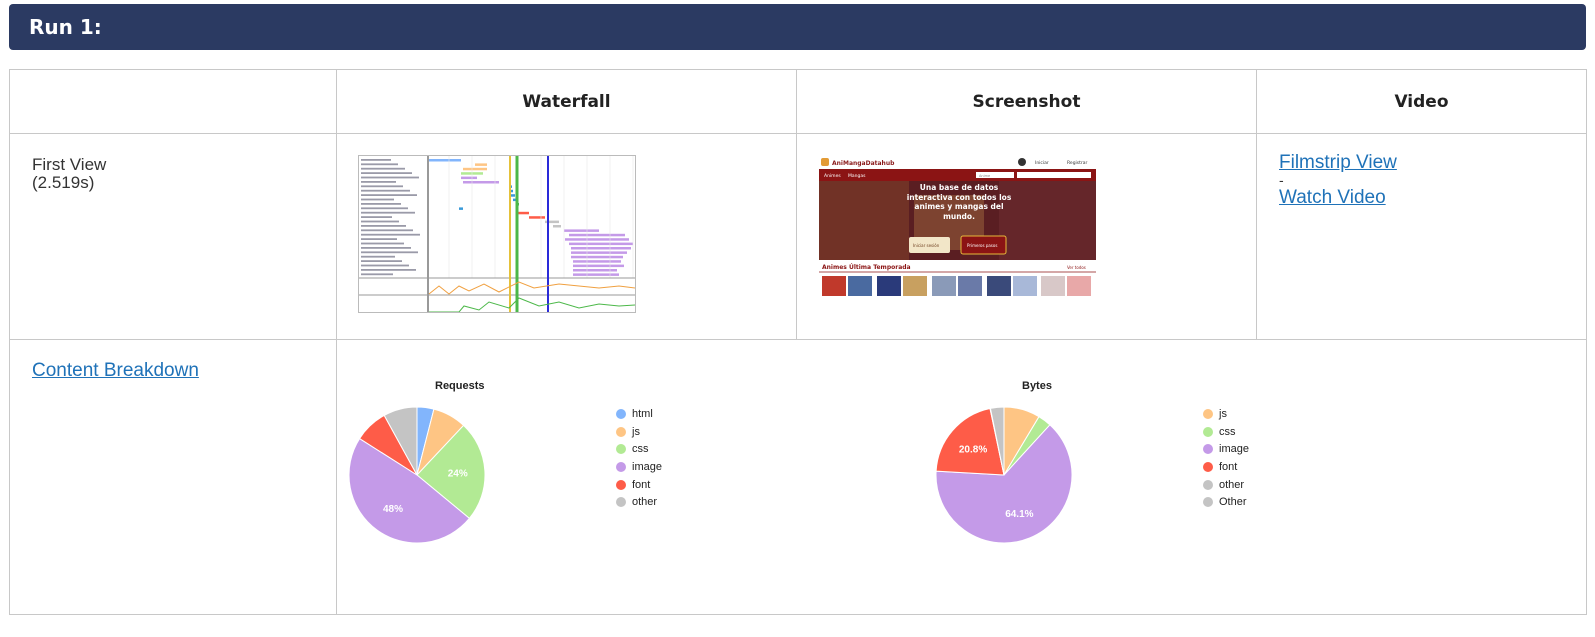 Image resolution: width=1595 pixels, height=637 pixels. What do you see at coordinates (984, 176) in the screenshot?
I see `site-search-select: Anime` at bounding box center [984, 176].